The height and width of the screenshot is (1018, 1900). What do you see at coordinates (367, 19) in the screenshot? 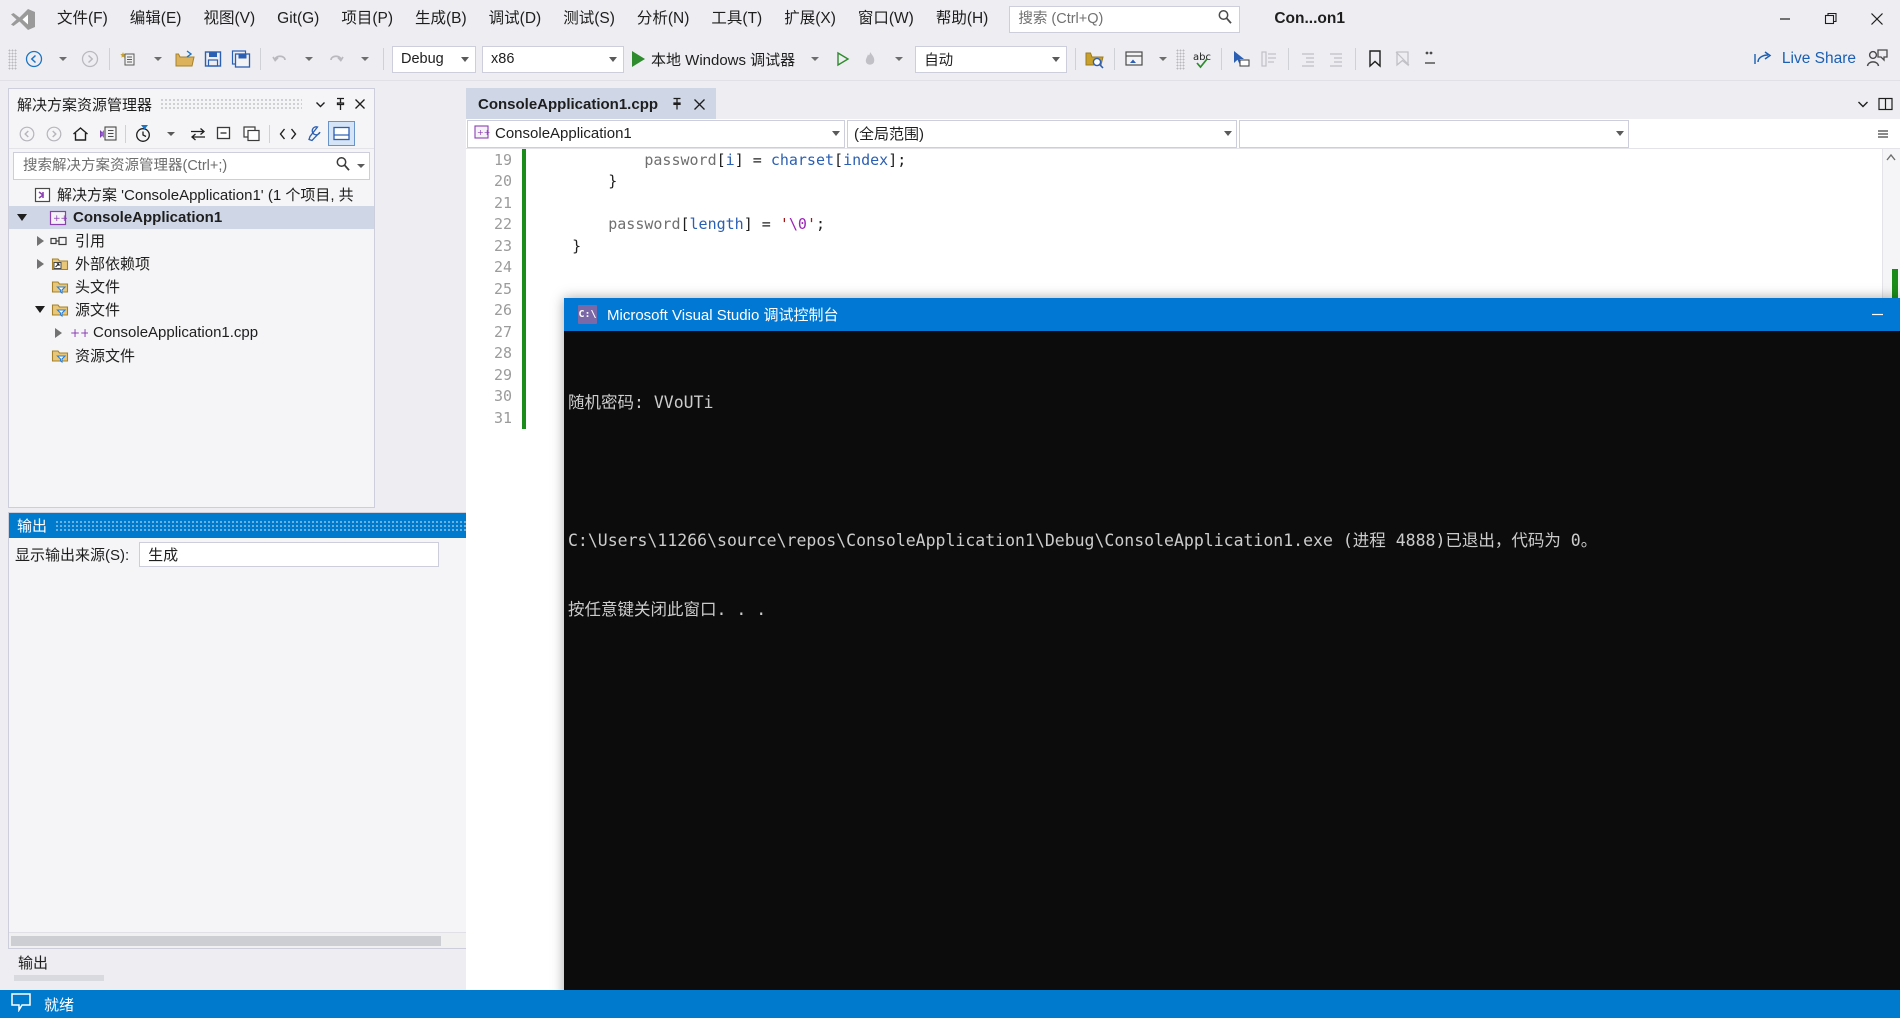
I see `menu-project: 项目(P)` at bounding box center [367, 19].